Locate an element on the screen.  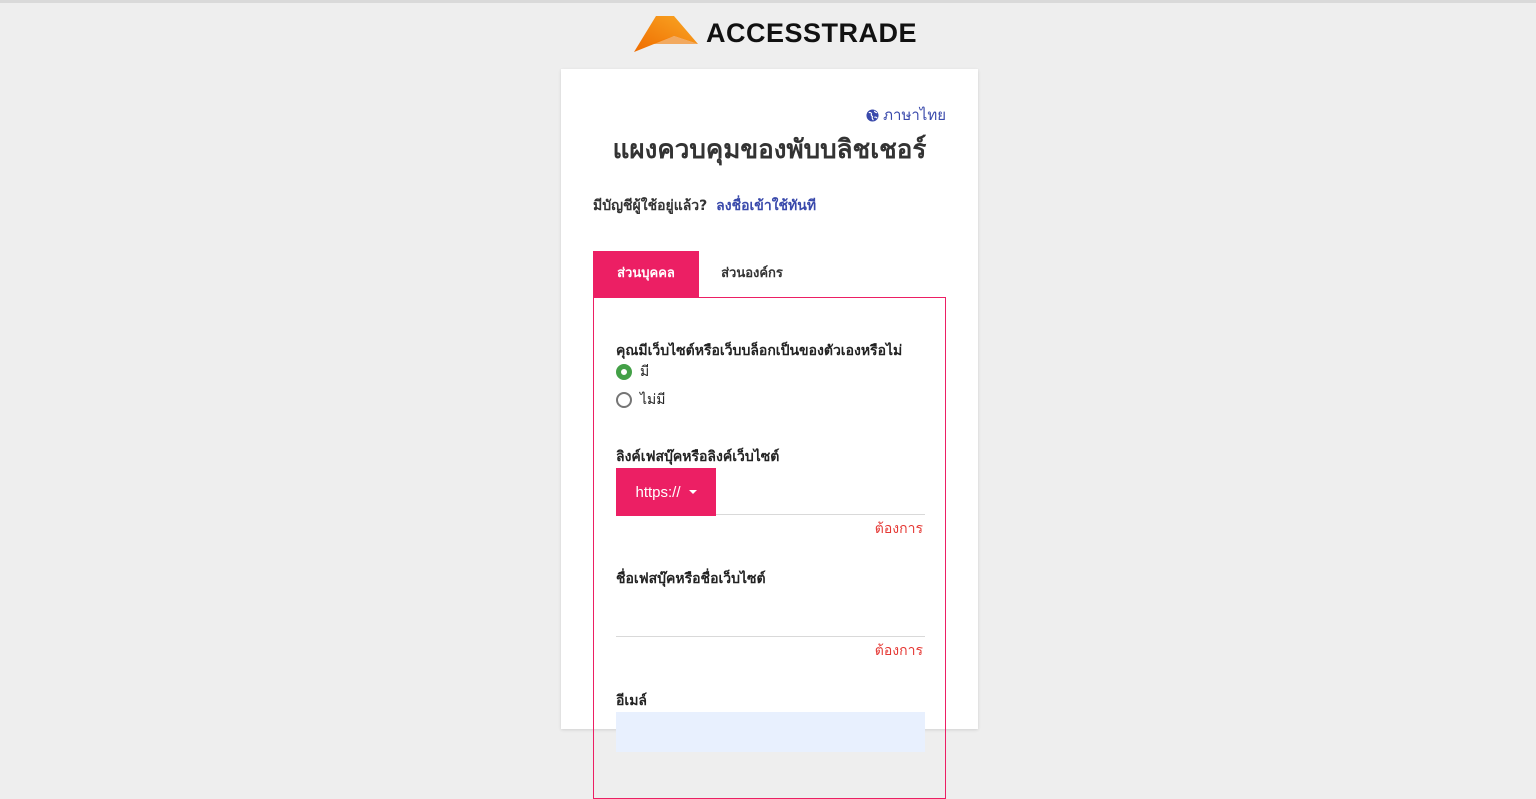
globe-icon is located at coordinates (872, 115).